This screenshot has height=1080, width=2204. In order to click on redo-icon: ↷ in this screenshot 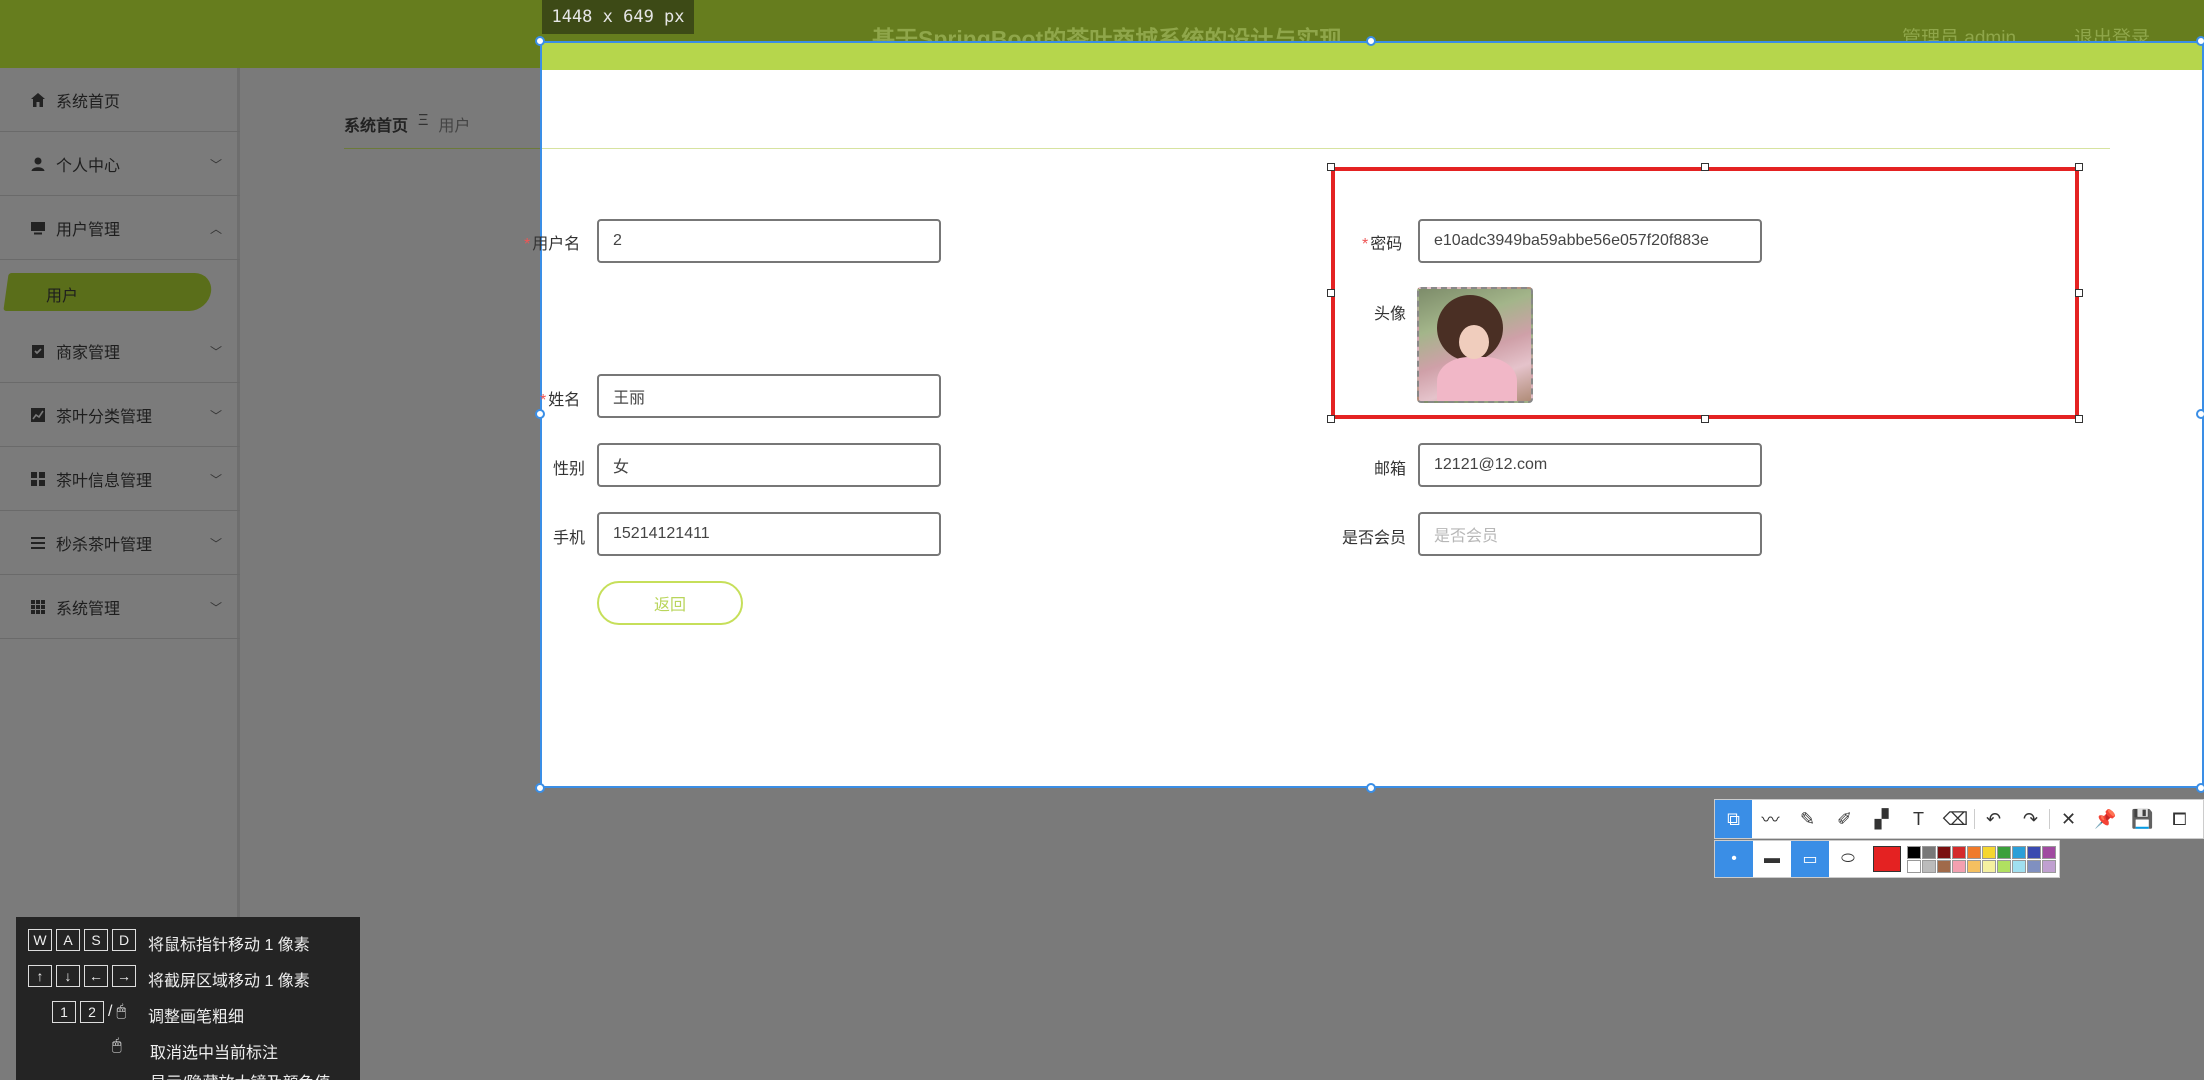, I will do `click(2030, 819)`.